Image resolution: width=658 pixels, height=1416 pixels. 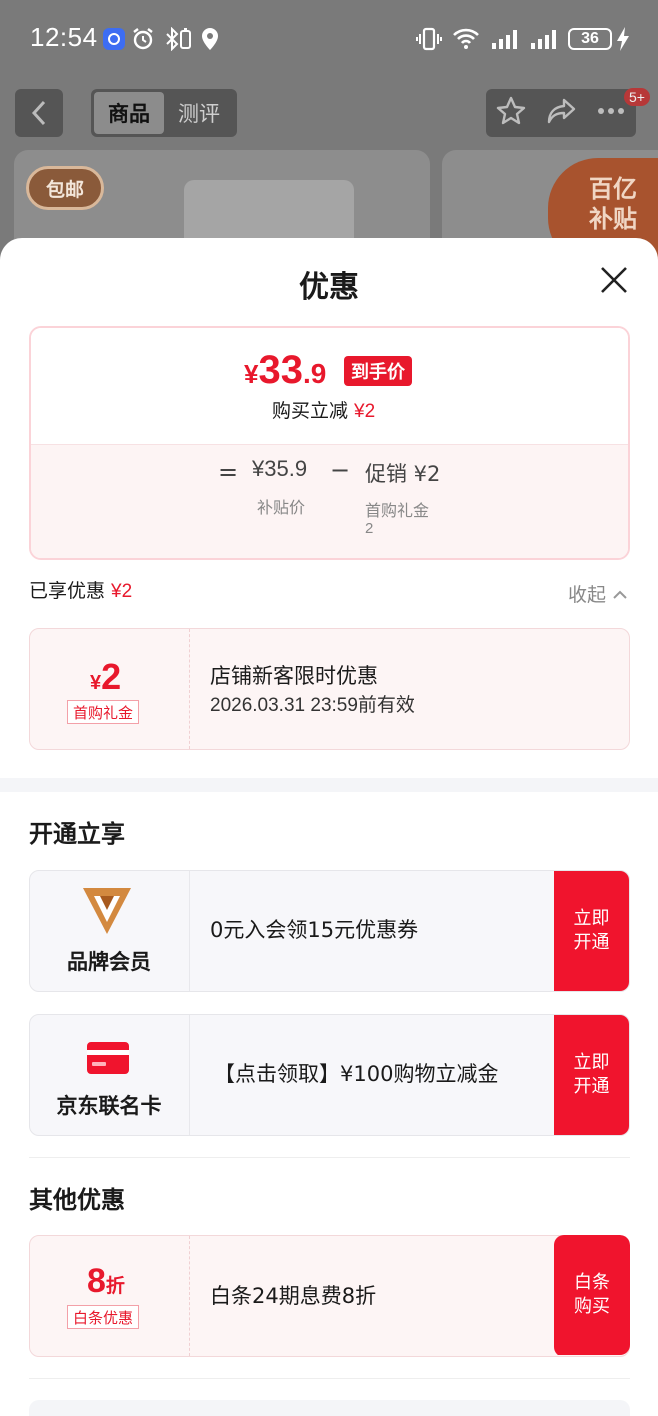 I want to click on close-icon, so click(x=614, y=280).